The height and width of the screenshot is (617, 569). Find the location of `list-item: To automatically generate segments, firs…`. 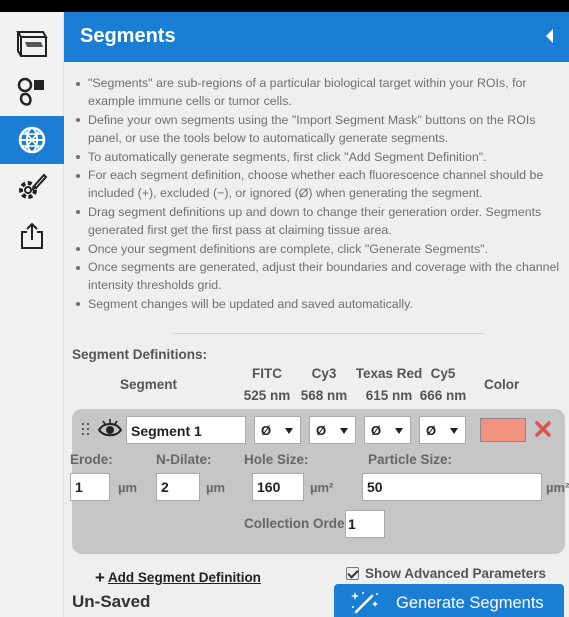

list-item: To automatically generate segments, firs… is located at coordinates (319, 157).